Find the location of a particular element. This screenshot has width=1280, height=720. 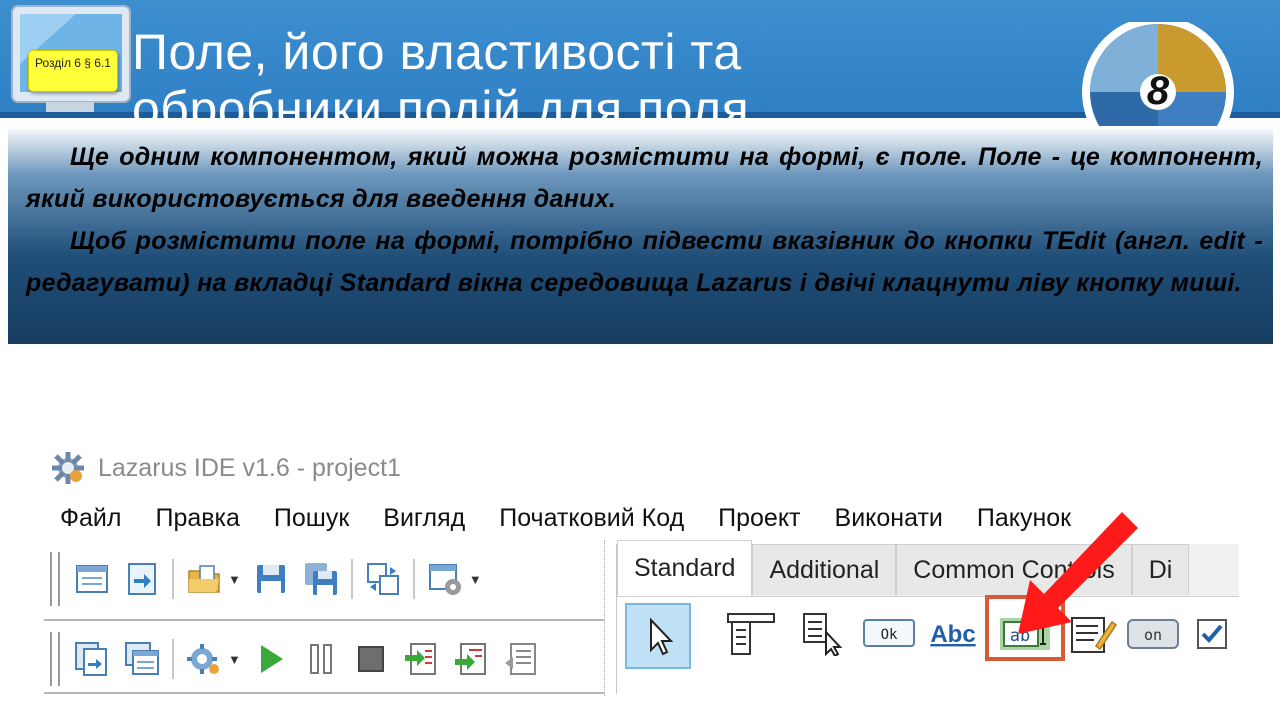

tab-additional: Additional is located at coordinates (824, 569).